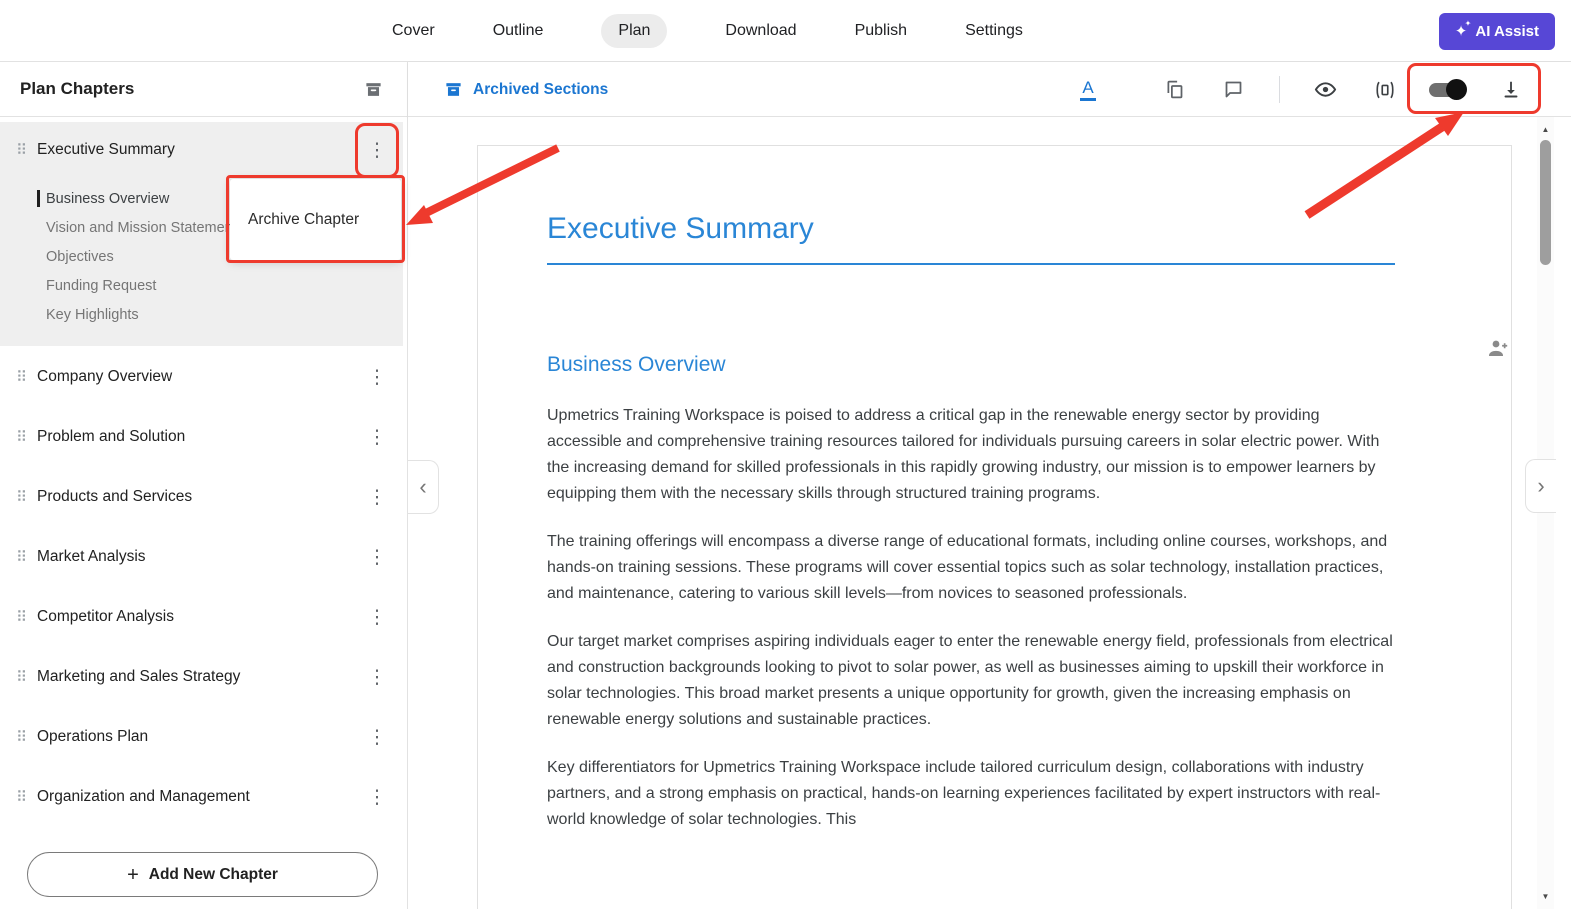  I want to click on copy-pages-icon, so click(1174, 89).